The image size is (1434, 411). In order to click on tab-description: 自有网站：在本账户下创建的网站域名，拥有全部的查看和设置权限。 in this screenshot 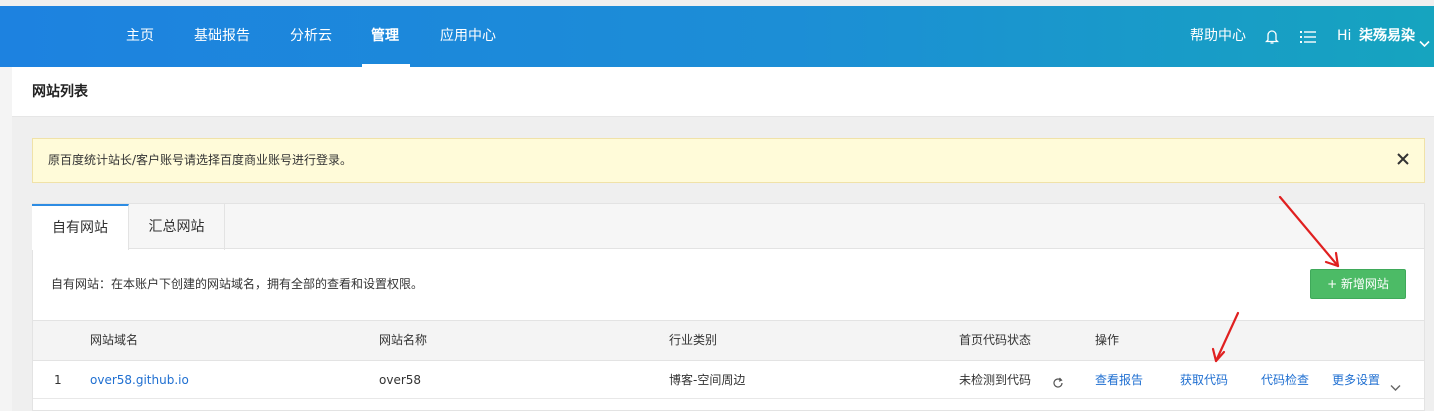, I will do `click(237, 284)`.